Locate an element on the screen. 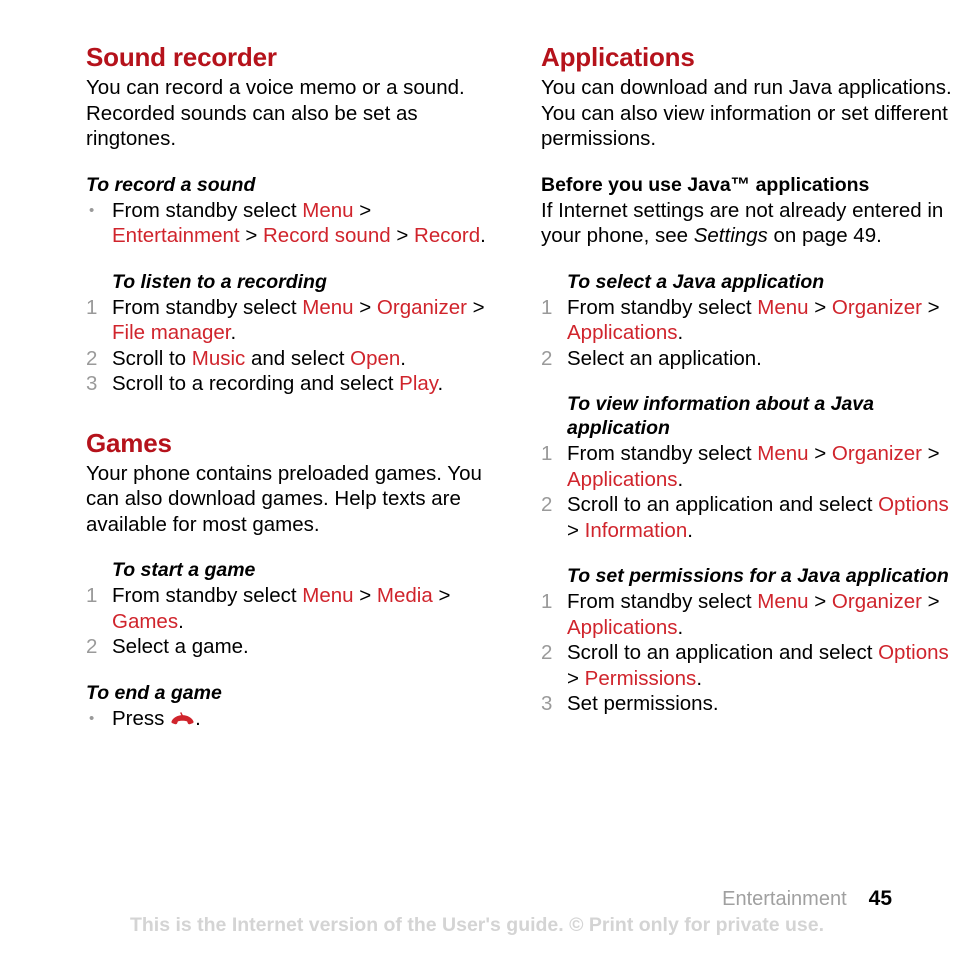  task-step: • Press . is located at coordinates (292, 719).